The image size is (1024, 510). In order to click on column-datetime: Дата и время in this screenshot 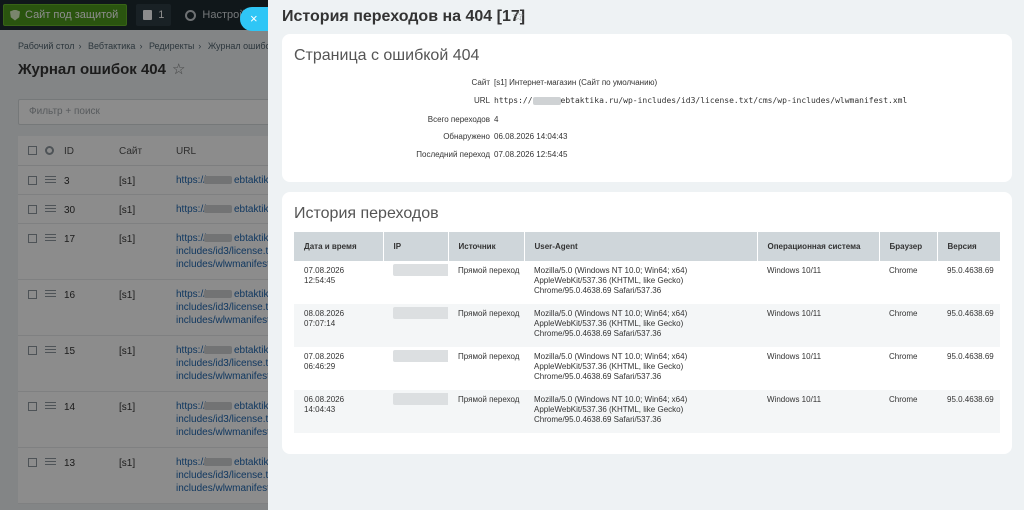, I will do `click(339, 246)`.